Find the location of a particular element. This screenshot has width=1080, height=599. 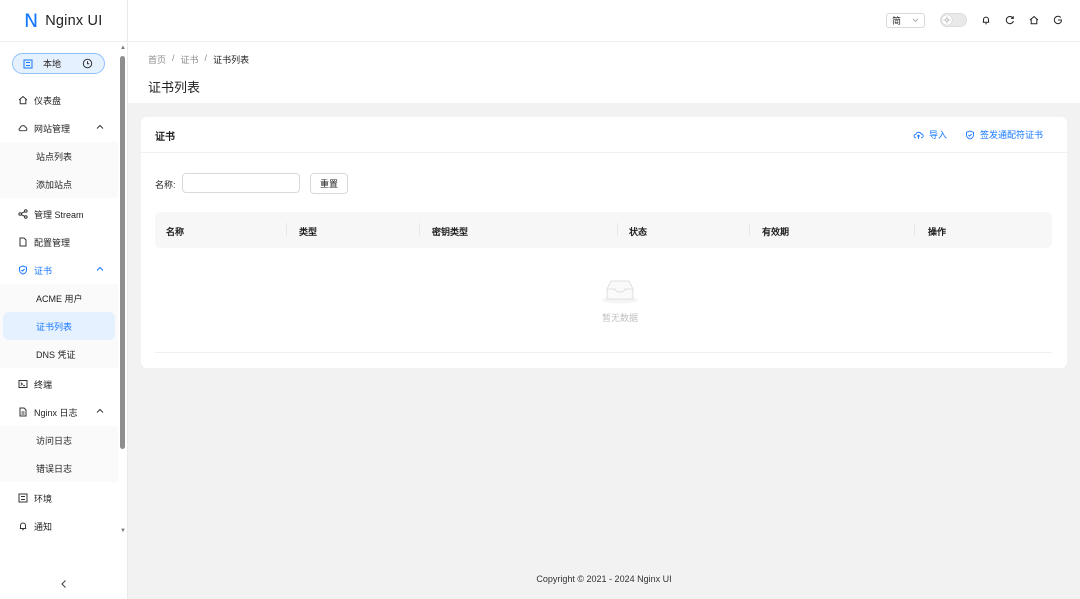

import-button: 导入 is located at coordinates (930, 134).